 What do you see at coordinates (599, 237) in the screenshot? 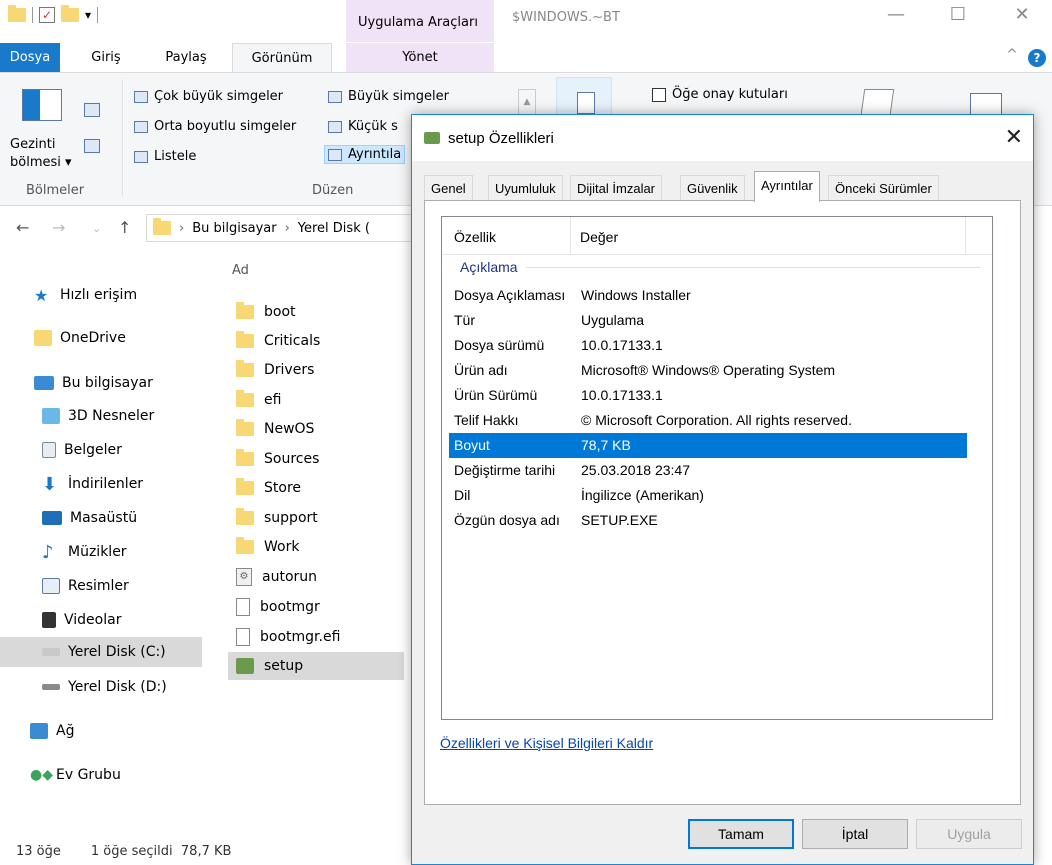
I see `column-header-value: Değer` at bounding box center [599, 237].